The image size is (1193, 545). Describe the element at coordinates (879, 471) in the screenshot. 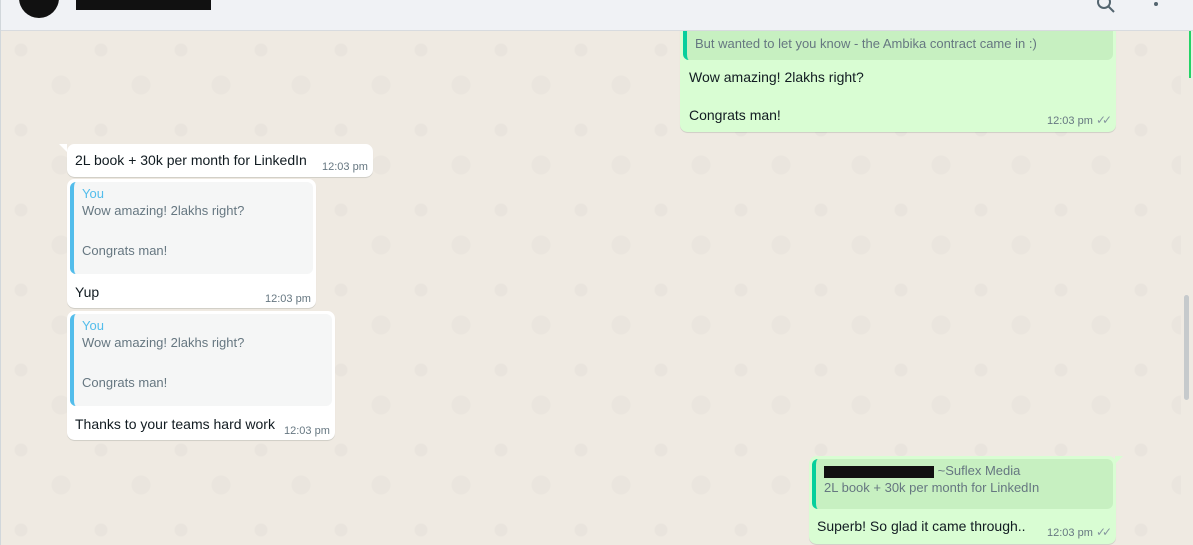

I see `quoted-author-redacted` at that location.